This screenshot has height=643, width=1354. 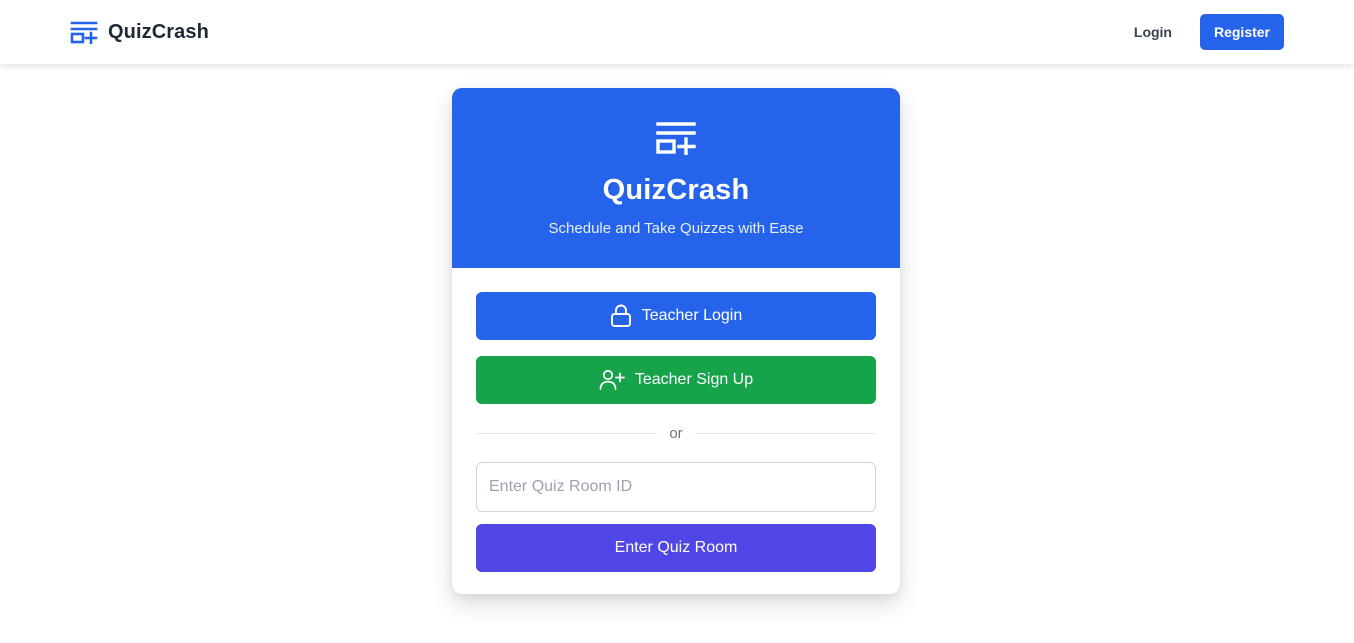 What do you see at coordinates (612, 380) in the screenshot?
I see `user-plus-icon` at bounding box center [612, 380].